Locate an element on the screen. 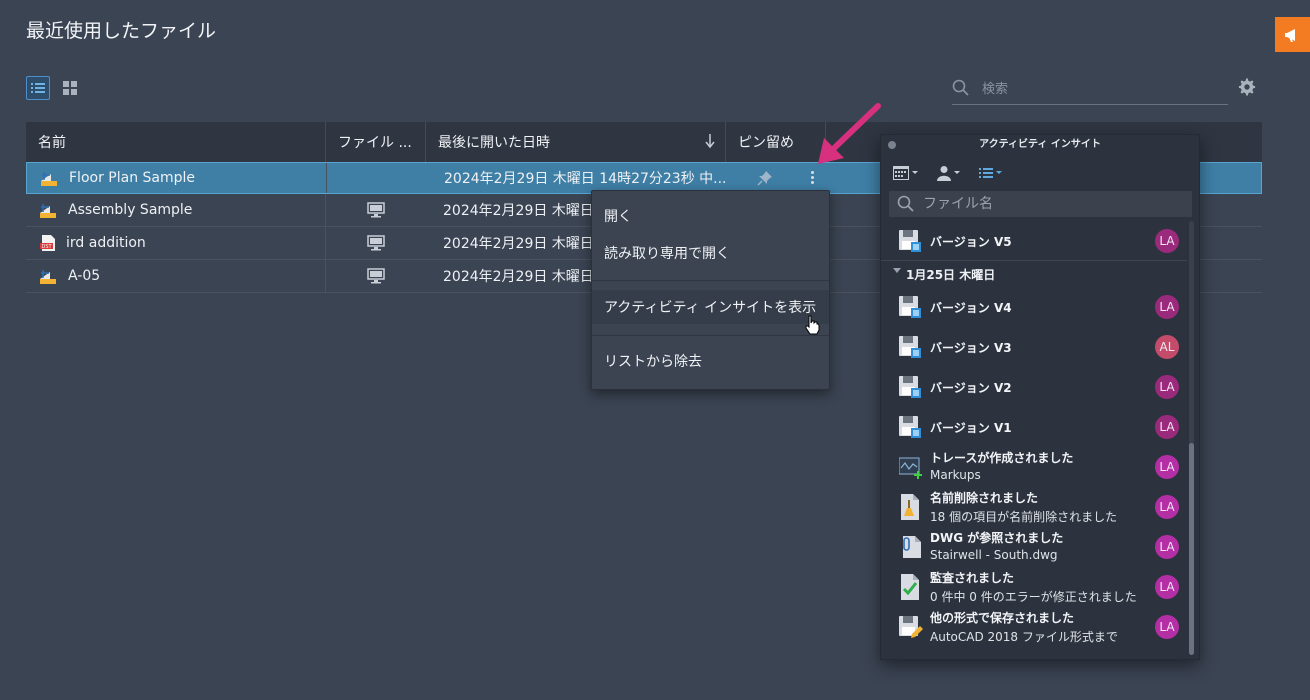  column-header-name: 名前 is located at coordinates (176, 142).